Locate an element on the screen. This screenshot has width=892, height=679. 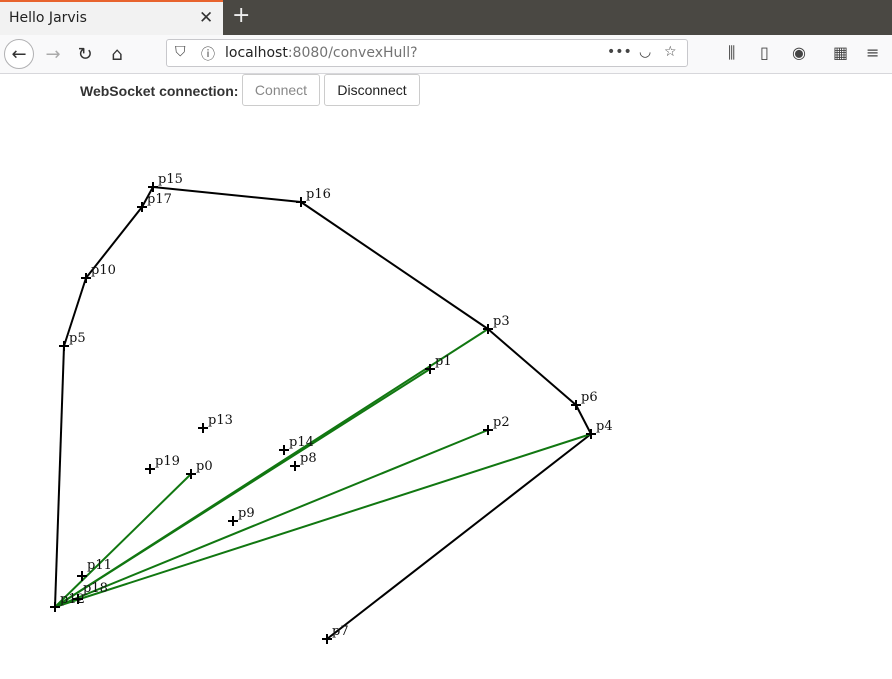
url-bar: ⛉ ⓘ localhost:8080/convexHull? ••• ◡ ☆ is located at coordinates (427, 53).